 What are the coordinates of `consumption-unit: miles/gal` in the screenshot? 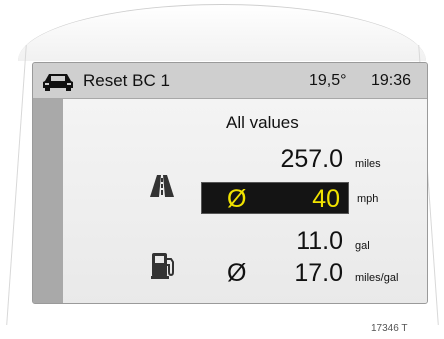 It's located at (377, 278).